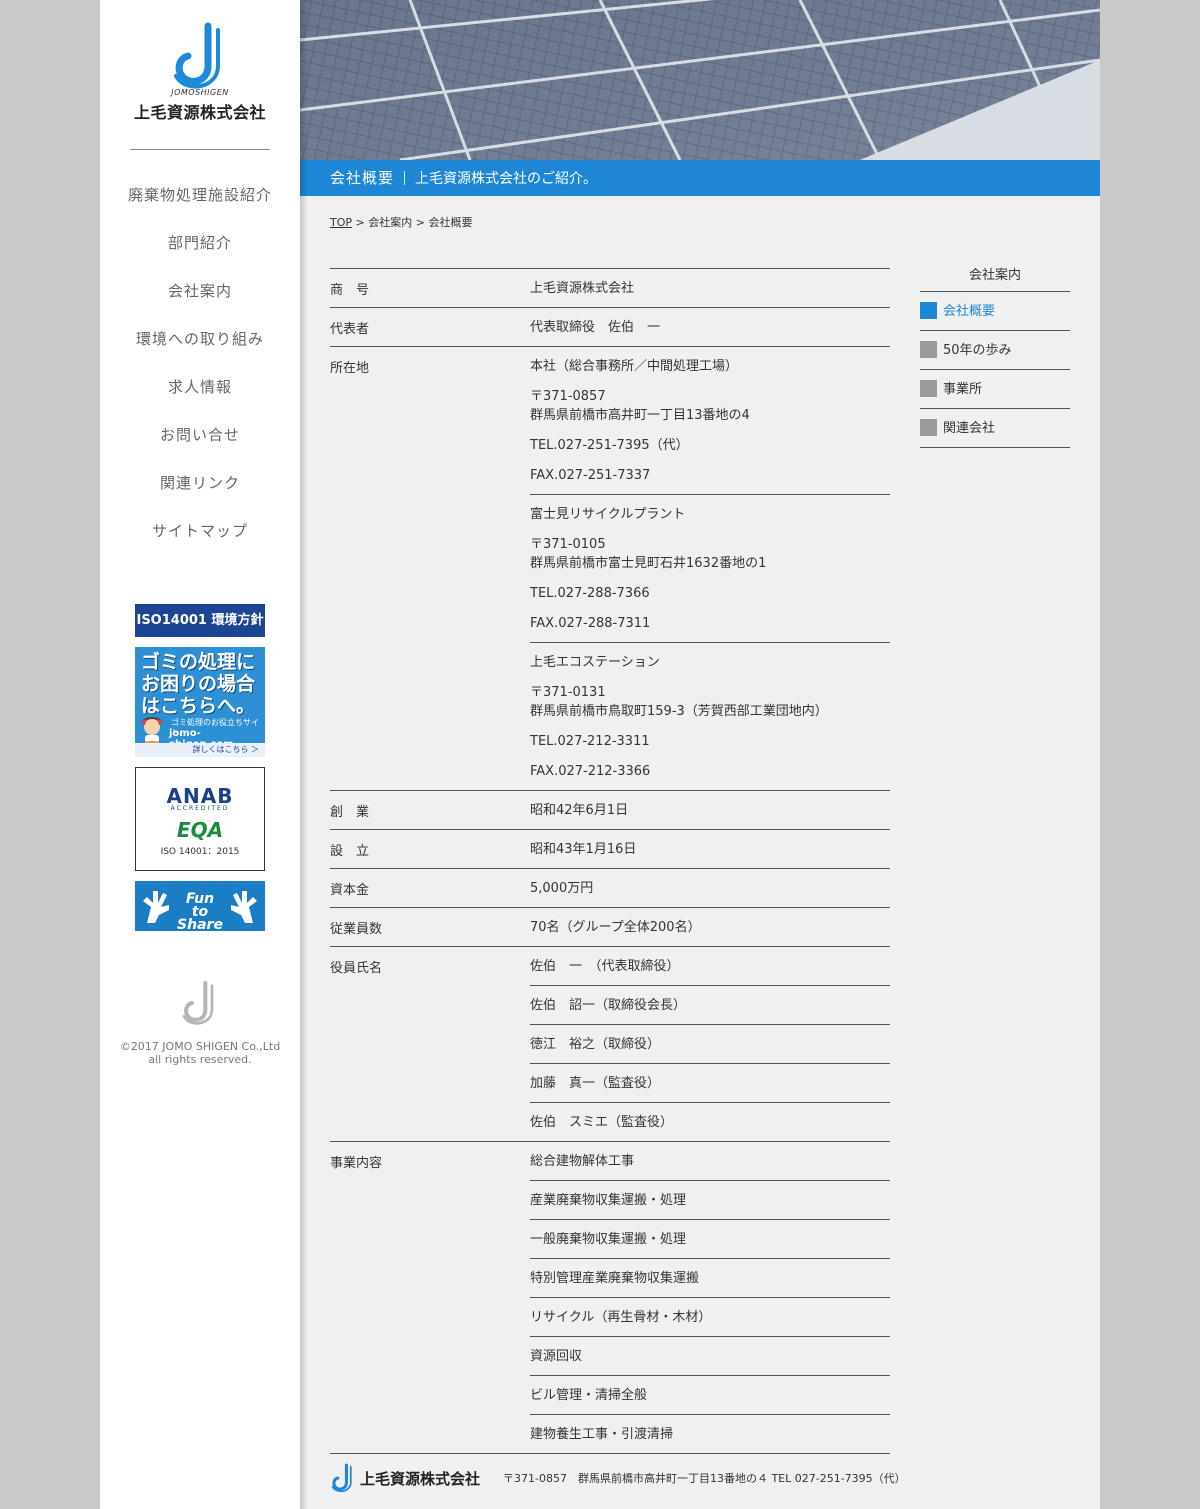 The height and width of the screenshot is (1509, 1200). Describe the element at coordinates (356, 968) in the screenshot. I see `row-label-officers: 役員氏名` at that location.